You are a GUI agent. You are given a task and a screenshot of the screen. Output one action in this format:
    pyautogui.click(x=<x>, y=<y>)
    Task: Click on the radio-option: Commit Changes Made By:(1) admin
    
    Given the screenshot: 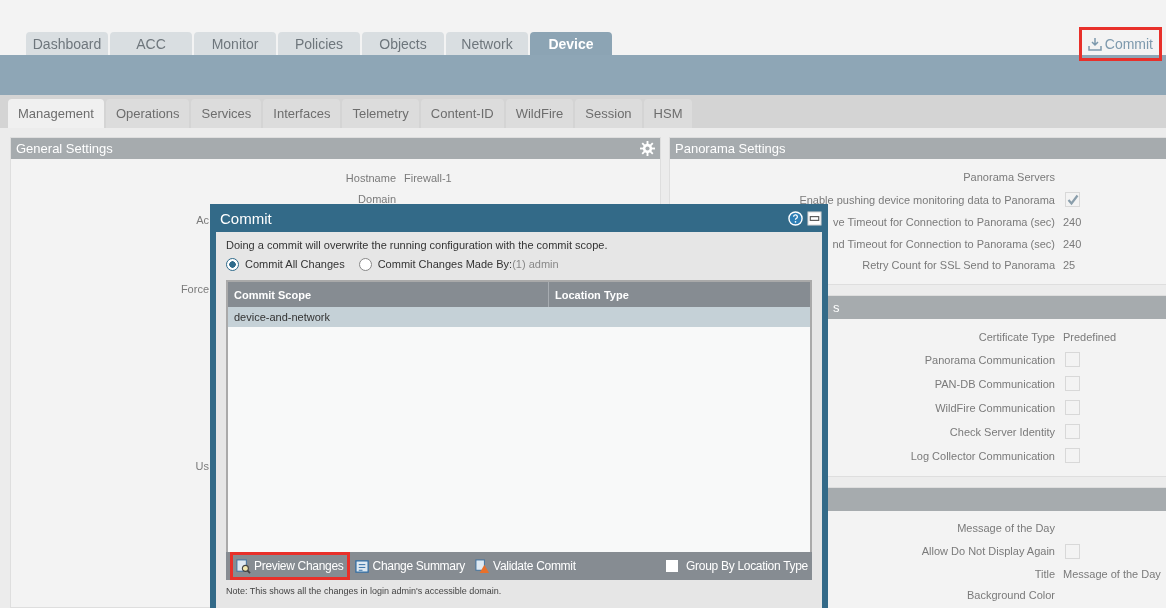 What is the action you would take?
    pyautogui.click(x=458, y=264)
    